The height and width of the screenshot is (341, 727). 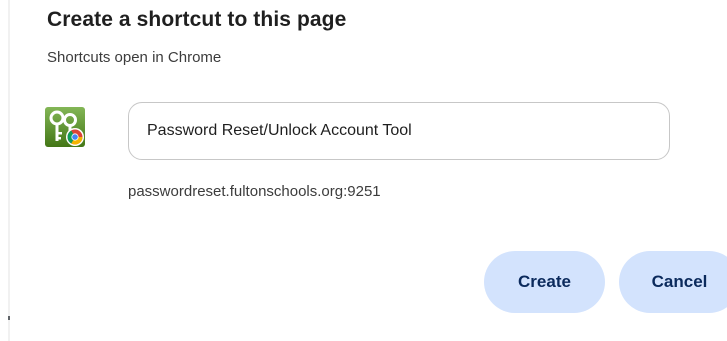 I want to click on cancel-button: Cancel, so click(x=673, y=282).